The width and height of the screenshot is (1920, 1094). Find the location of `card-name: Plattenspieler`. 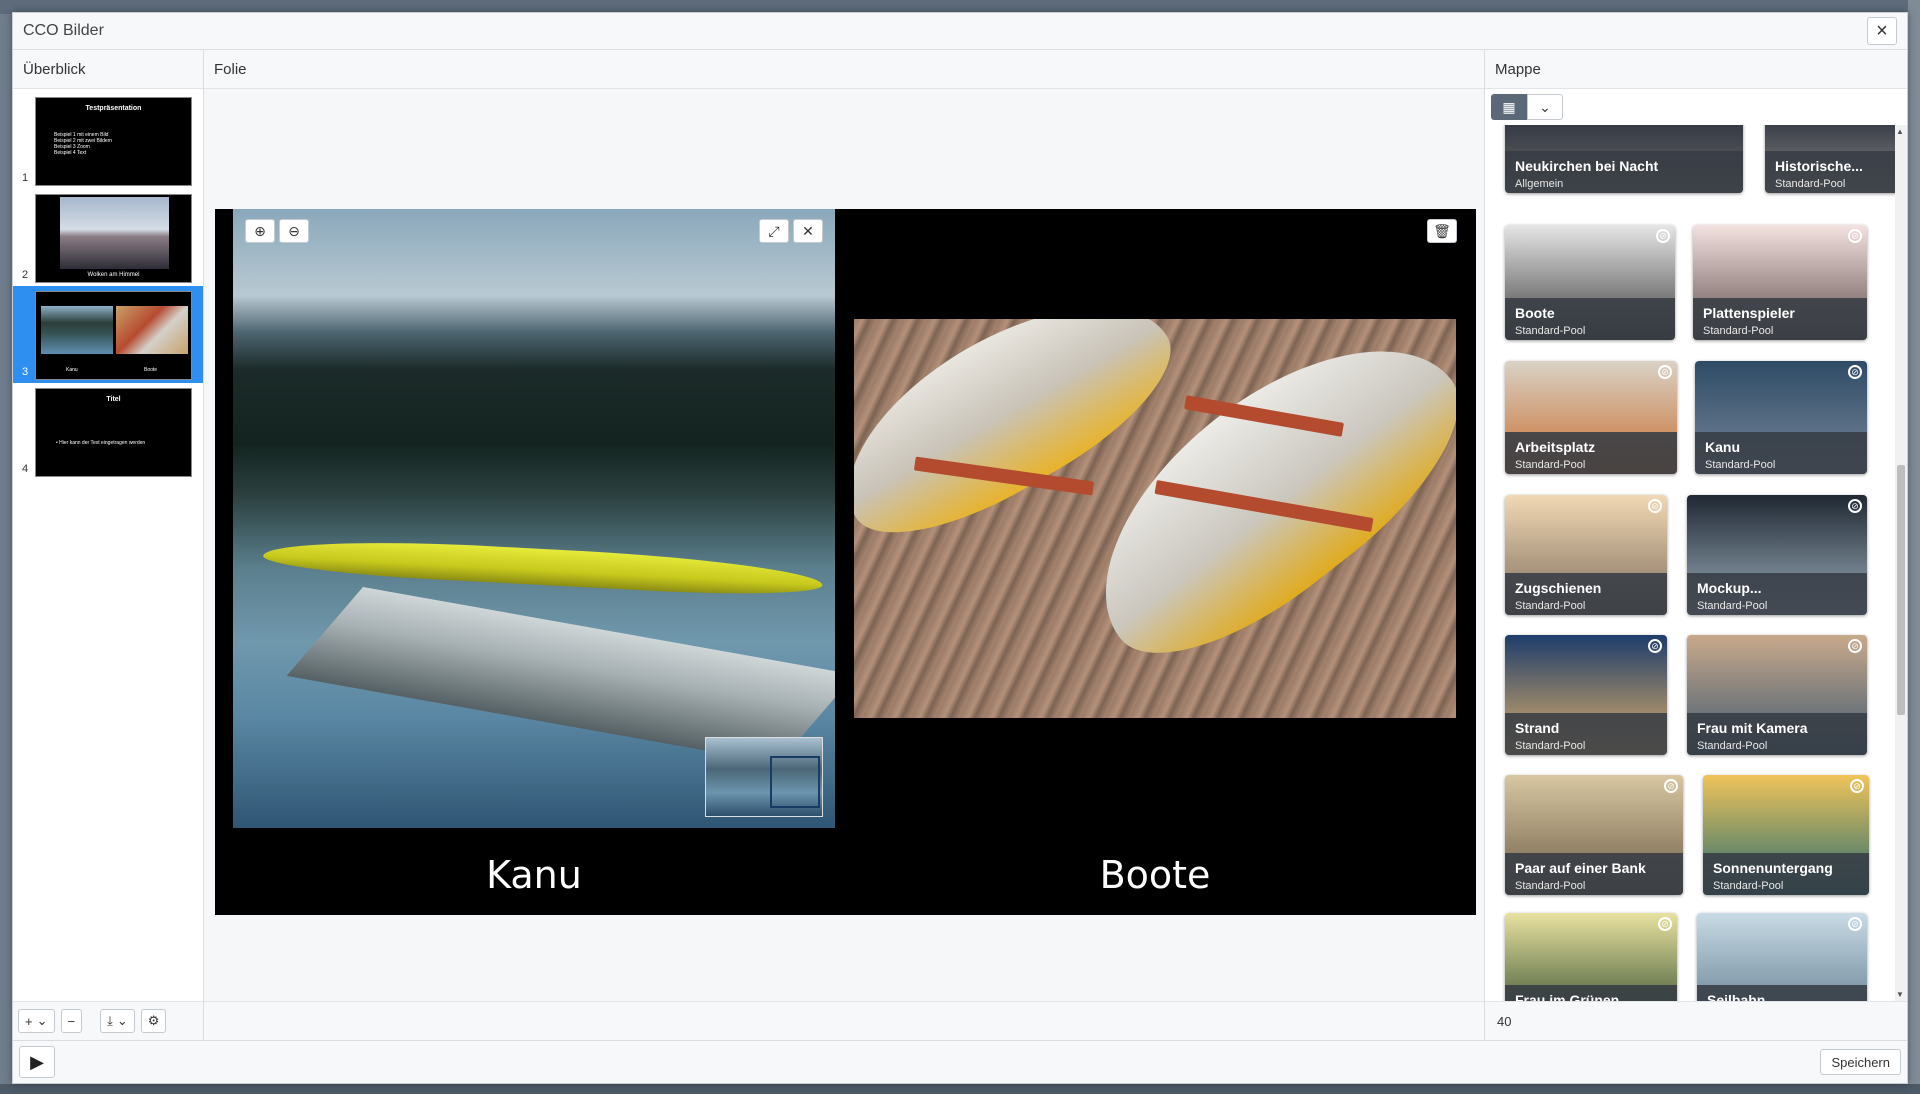

card-name: Plattenspieler is located at coordinates (1749, 313).